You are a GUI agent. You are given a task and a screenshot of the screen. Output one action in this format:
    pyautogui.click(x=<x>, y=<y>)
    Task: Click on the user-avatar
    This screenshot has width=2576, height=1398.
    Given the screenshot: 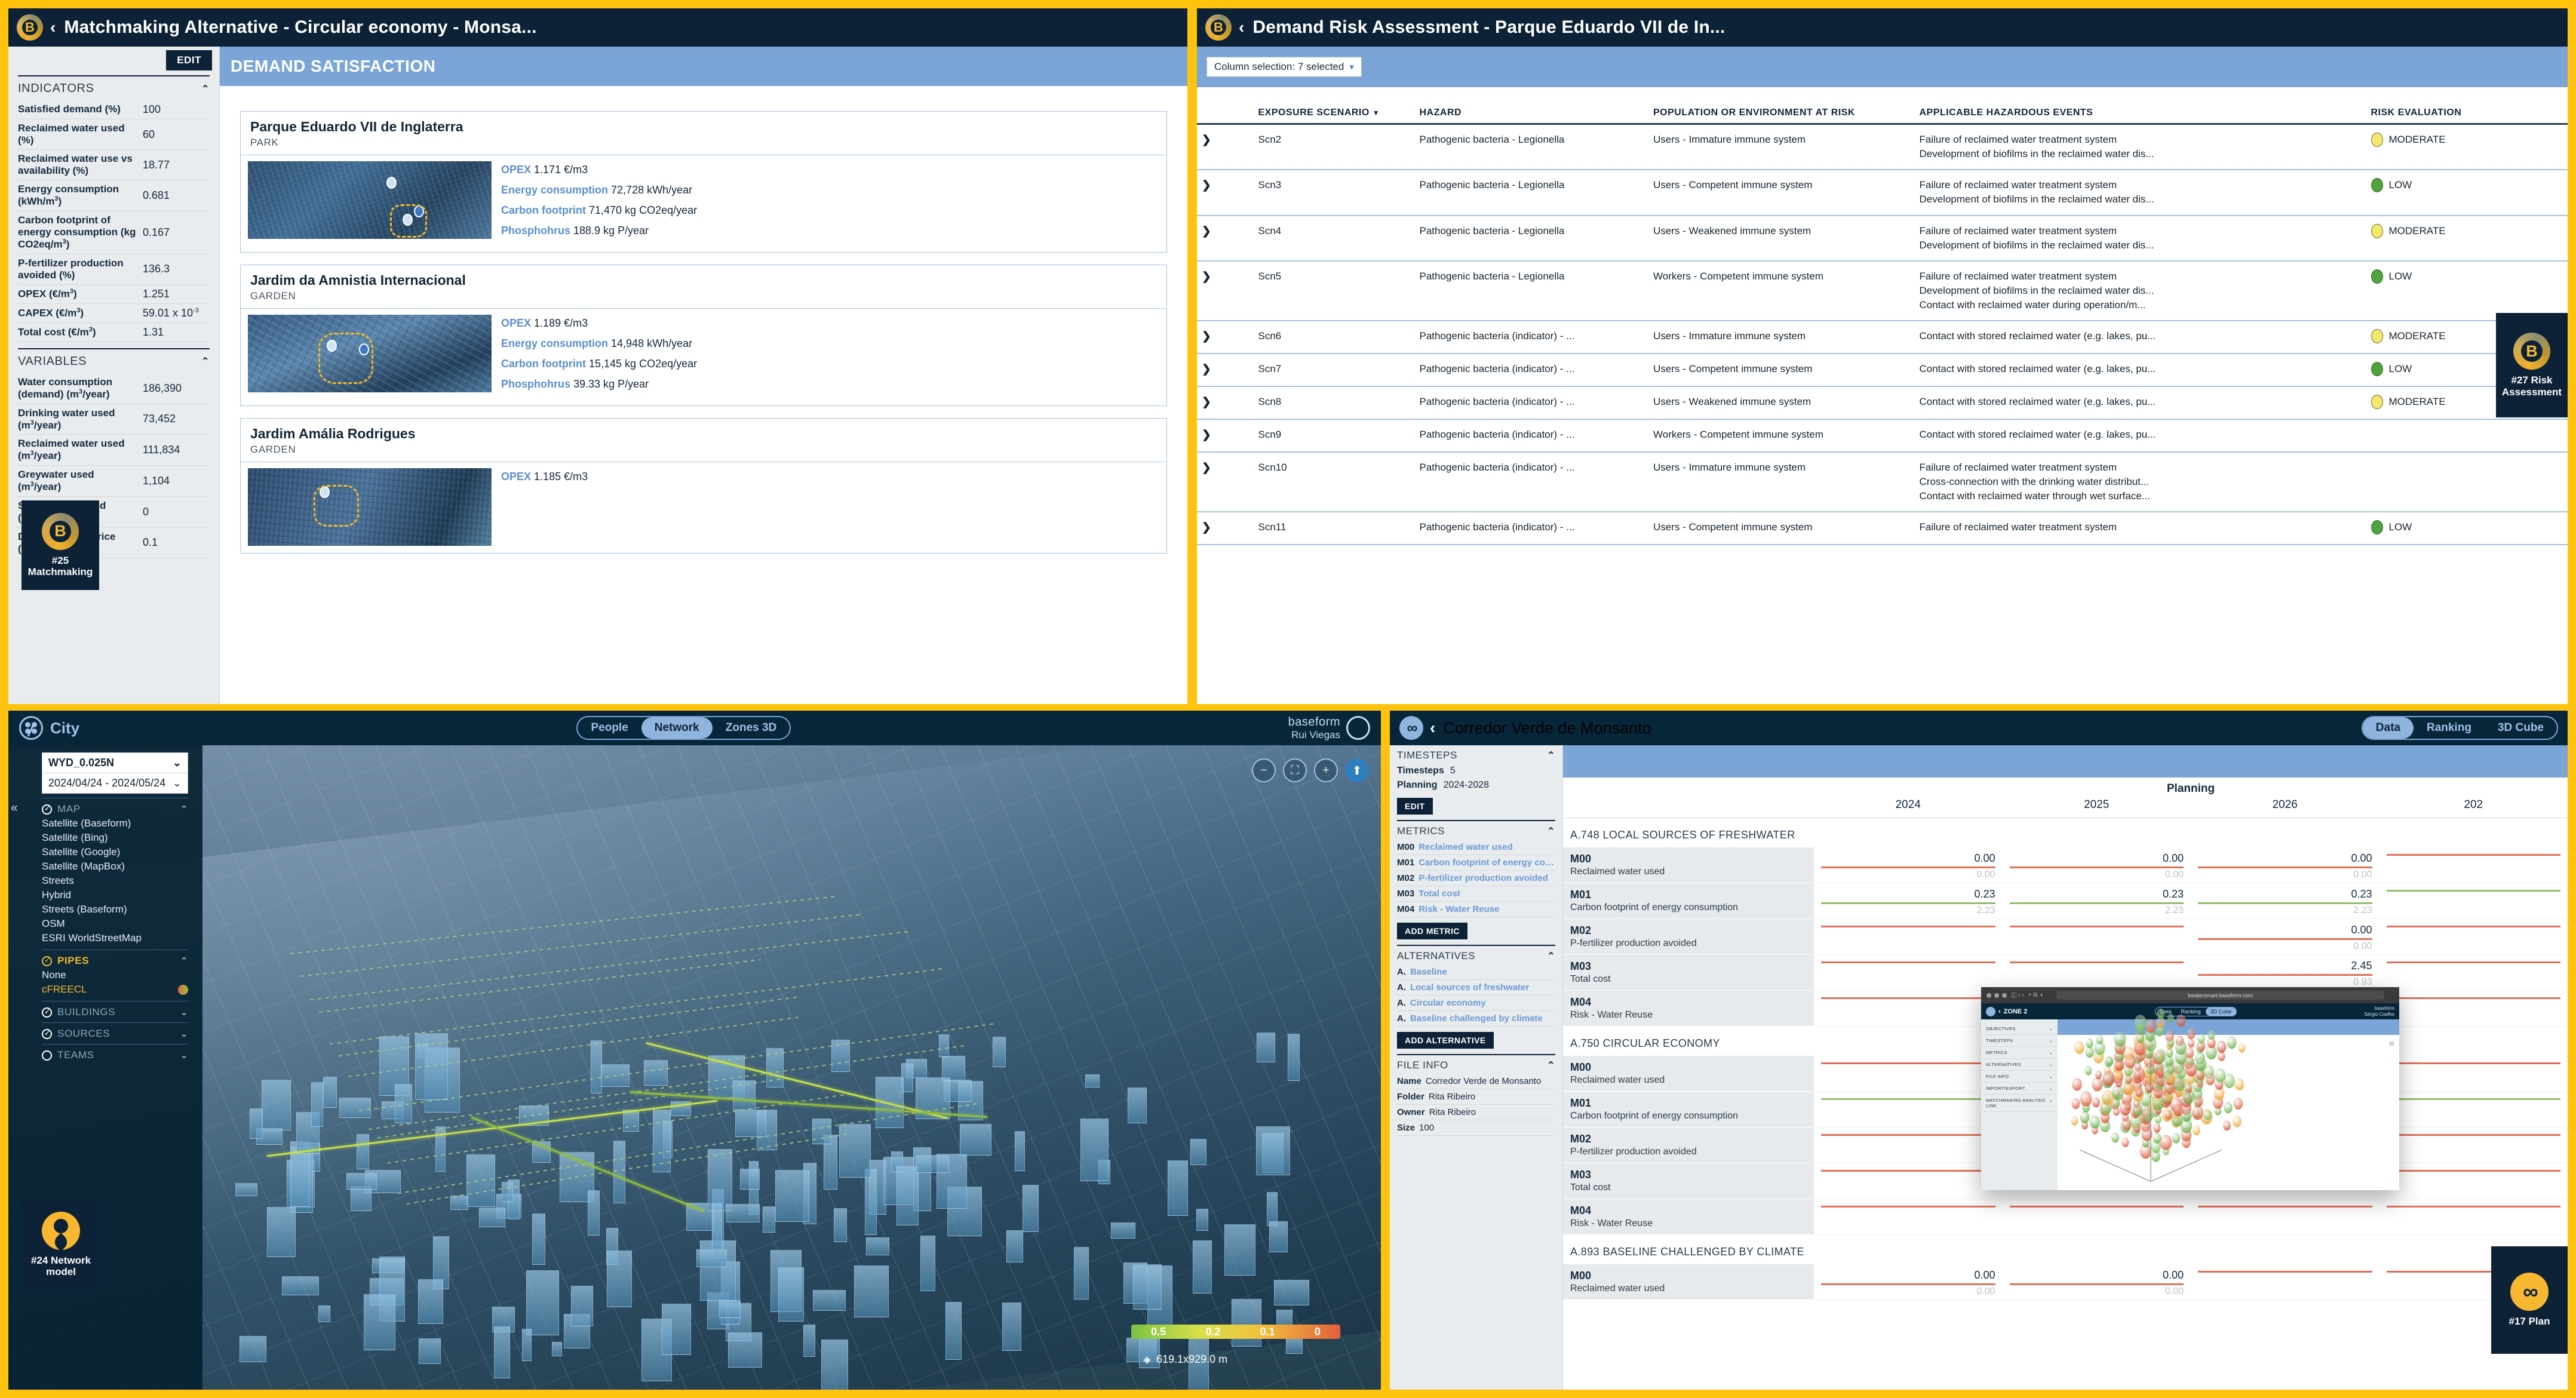 What is the action you would take?
    pyautogui.click(x=1358, y=728)
    